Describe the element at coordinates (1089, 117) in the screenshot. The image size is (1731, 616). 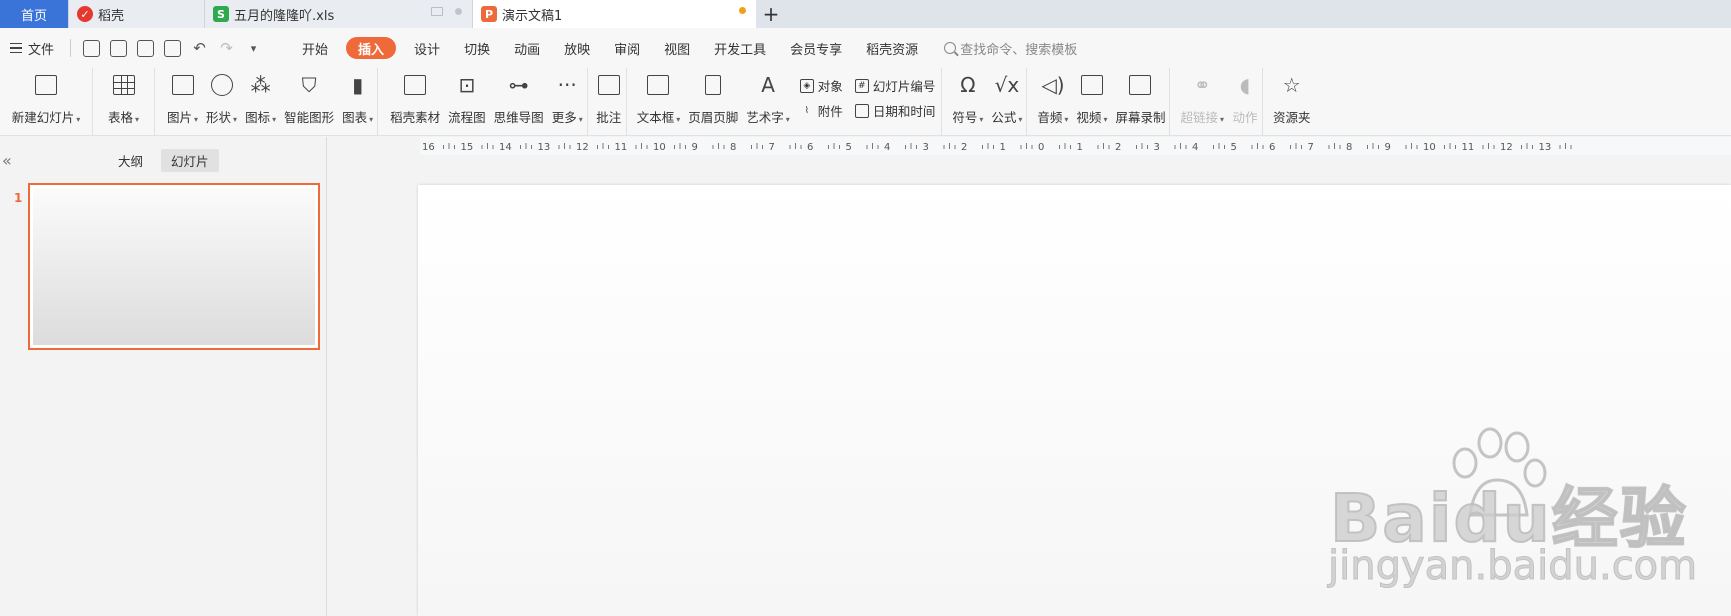
I see `video-label: 视频` at that location.